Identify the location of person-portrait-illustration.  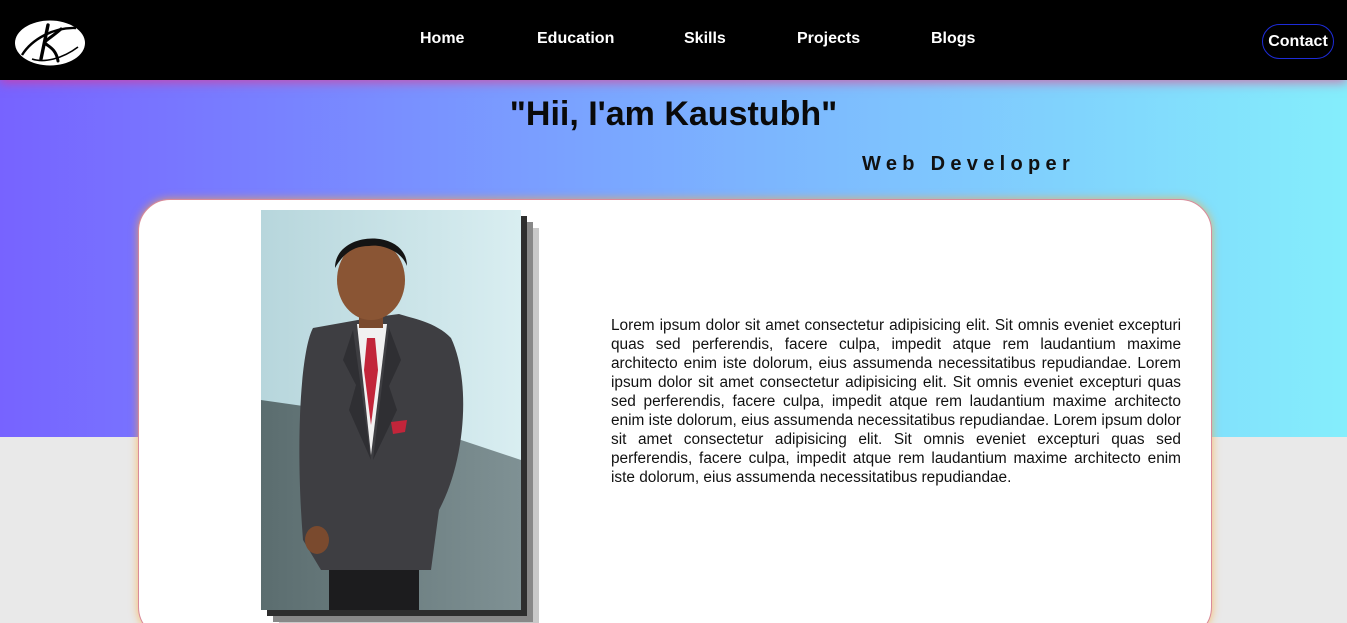
(391, 410).